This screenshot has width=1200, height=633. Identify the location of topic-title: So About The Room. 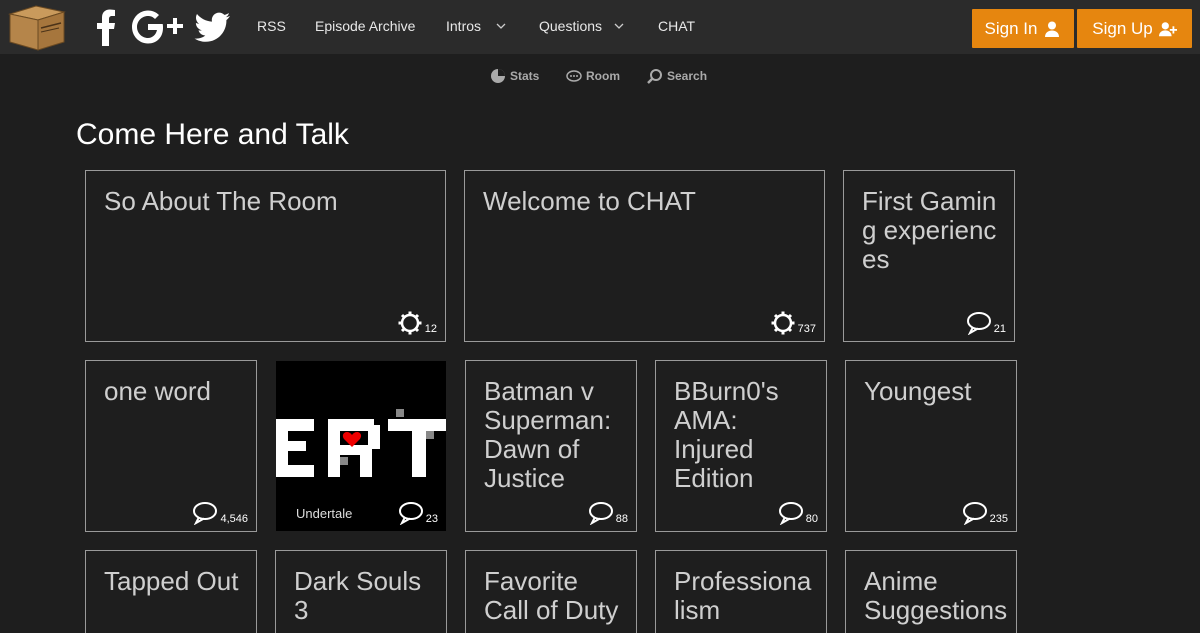
(221, 201).